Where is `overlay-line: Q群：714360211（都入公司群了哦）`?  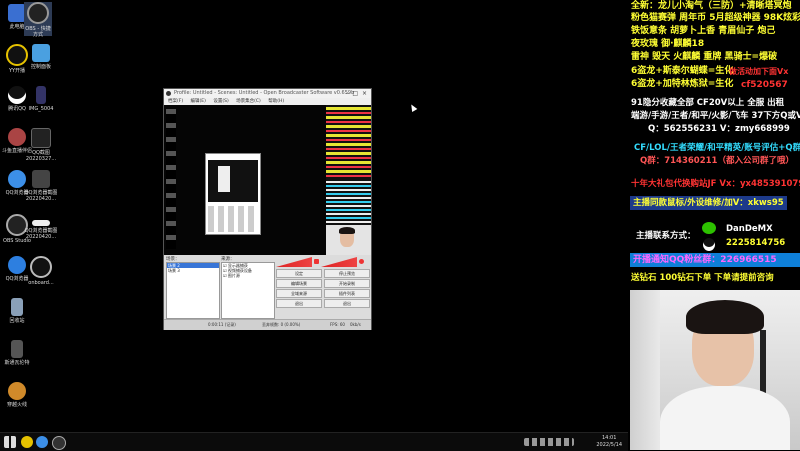 overlay-line: Q群：714360211（都入公司群了哦） is located at coordinates (717, 161).